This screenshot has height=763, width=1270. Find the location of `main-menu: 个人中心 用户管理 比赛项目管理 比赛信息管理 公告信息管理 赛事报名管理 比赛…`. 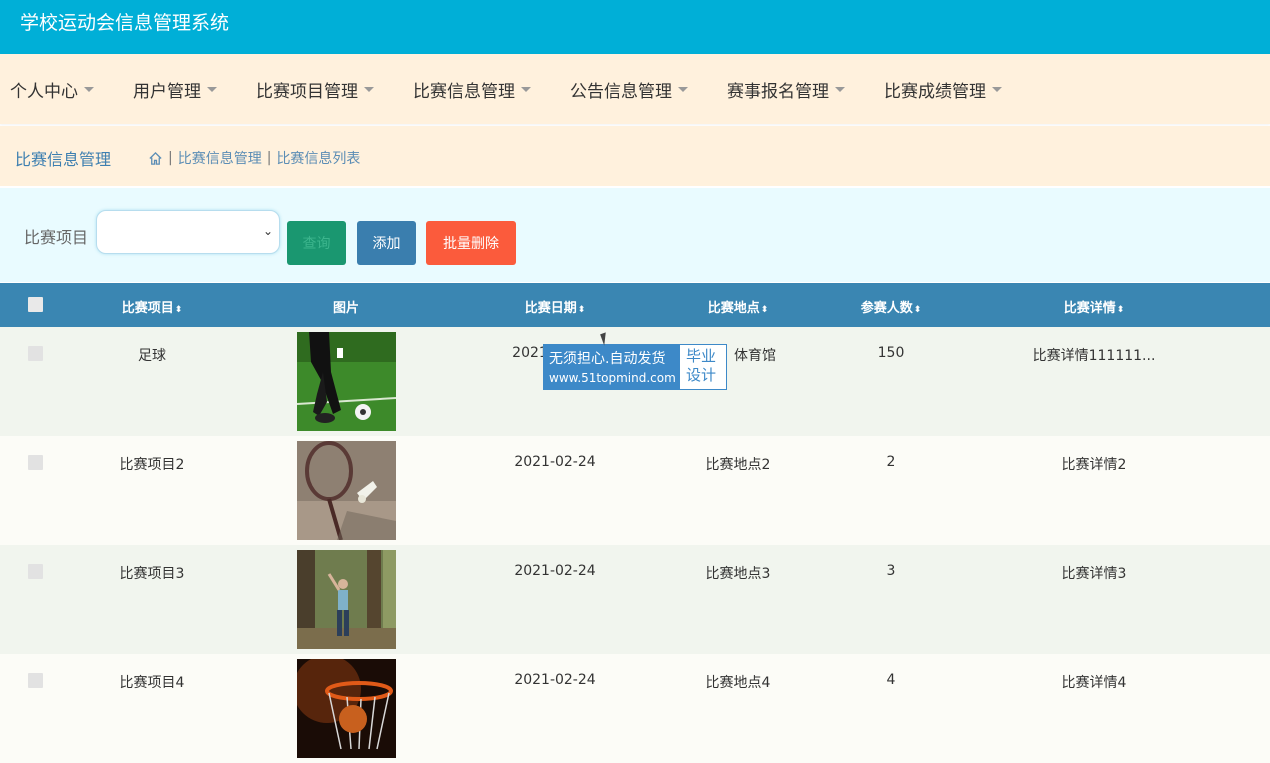

main-menu: 个人中心 用户管理 比赛项目管理 比赛信息管理 公告信息管理 赛事报名管理 比赛… is located at coordinates (635, 89).